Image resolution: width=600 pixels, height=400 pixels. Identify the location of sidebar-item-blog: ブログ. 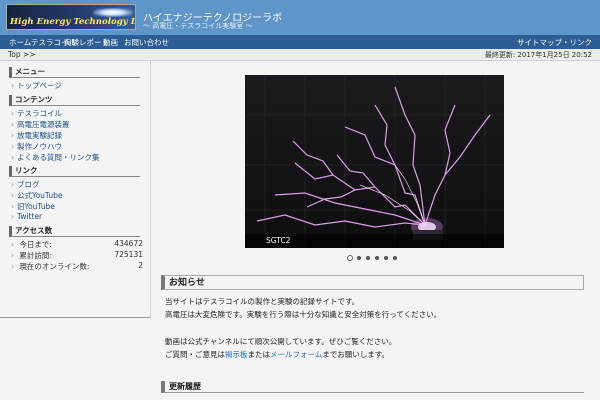
(25, 184).